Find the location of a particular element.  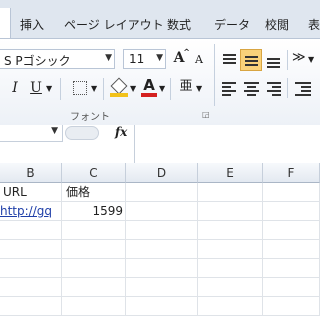

column-header-e: E is located at coordinates (230, 173).